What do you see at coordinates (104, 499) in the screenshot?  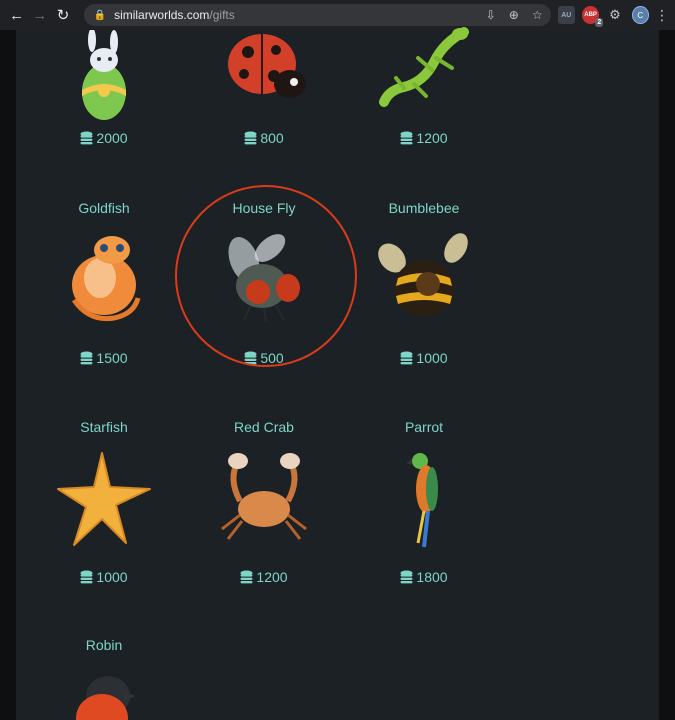 I see `starfish-icon` at bounding box center [104, 499].